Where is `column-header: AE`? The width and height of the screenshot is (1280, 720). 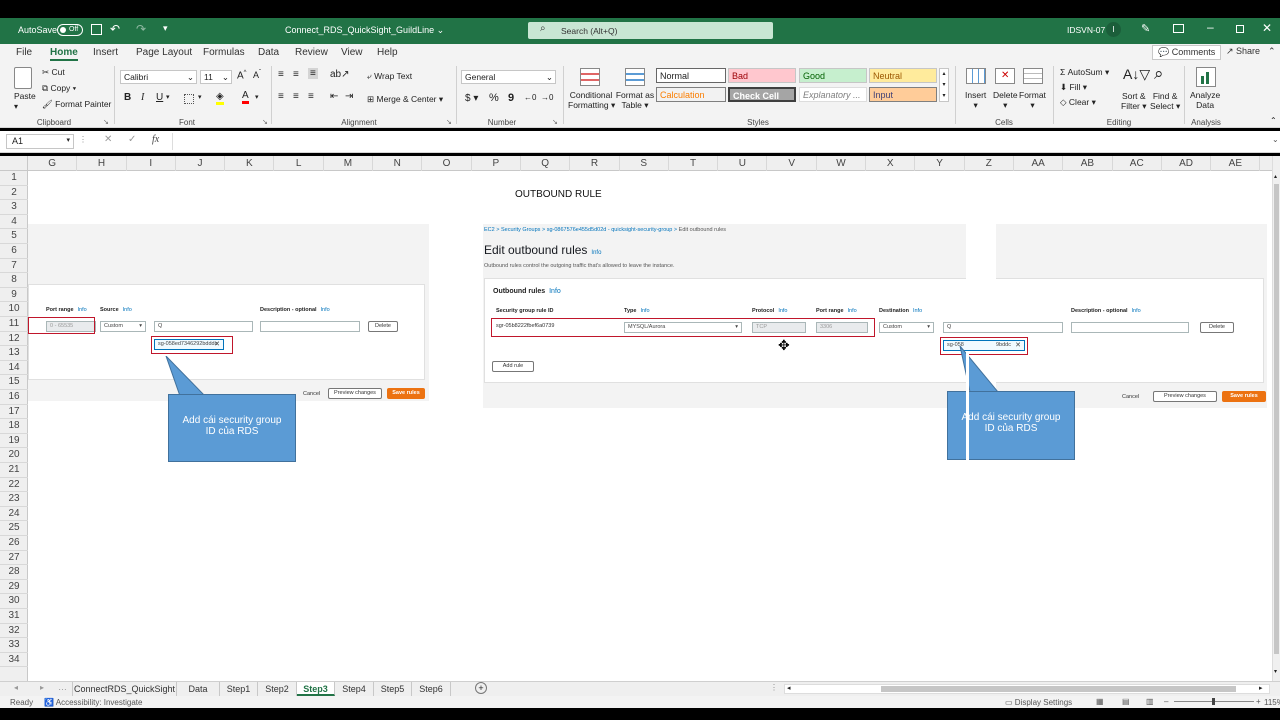
column-header: AE is located at coordinates (1236, 163).